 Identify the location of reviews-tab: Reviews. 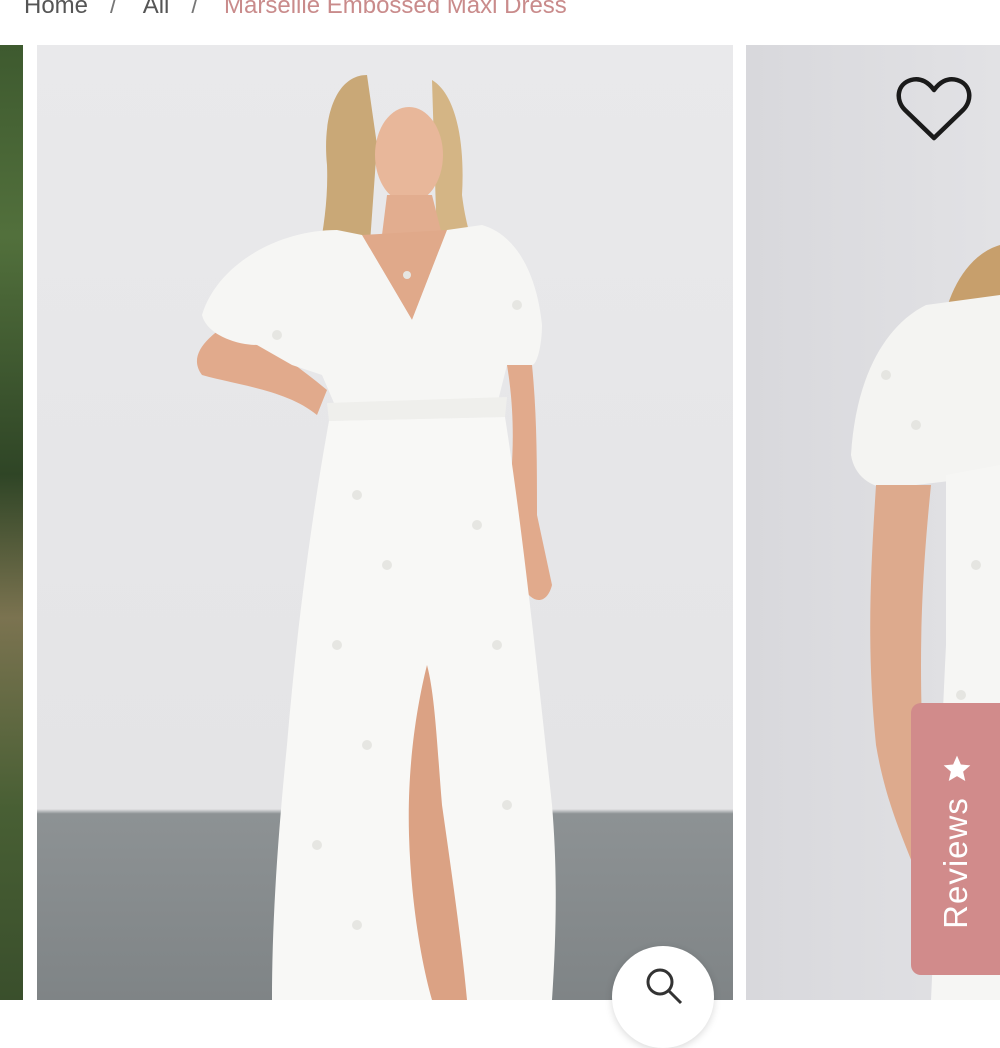
(955, 839).